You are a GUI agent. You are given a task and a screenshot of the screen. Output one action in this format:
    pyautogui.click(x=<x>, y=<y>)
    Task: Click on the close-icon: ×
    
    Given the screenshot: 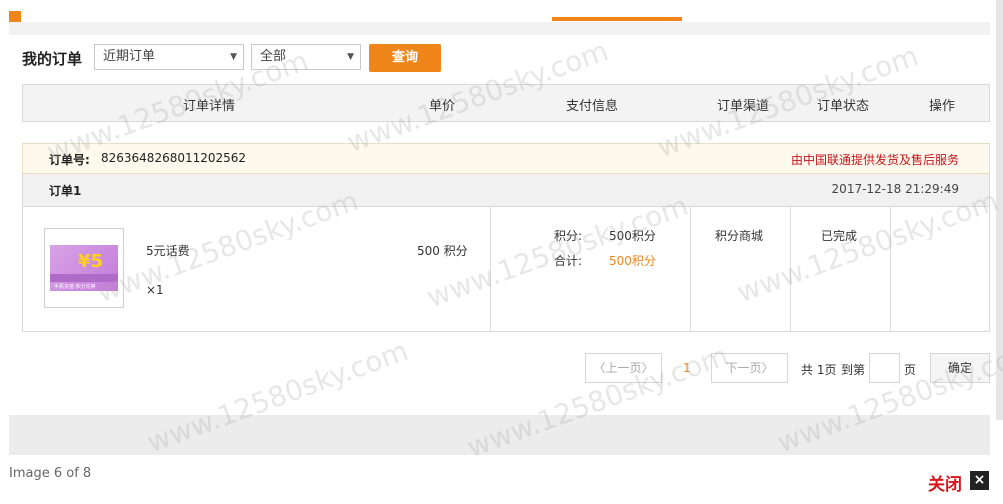 What is the action you would take?
    pyautogui.click(x=979, y=480)
    